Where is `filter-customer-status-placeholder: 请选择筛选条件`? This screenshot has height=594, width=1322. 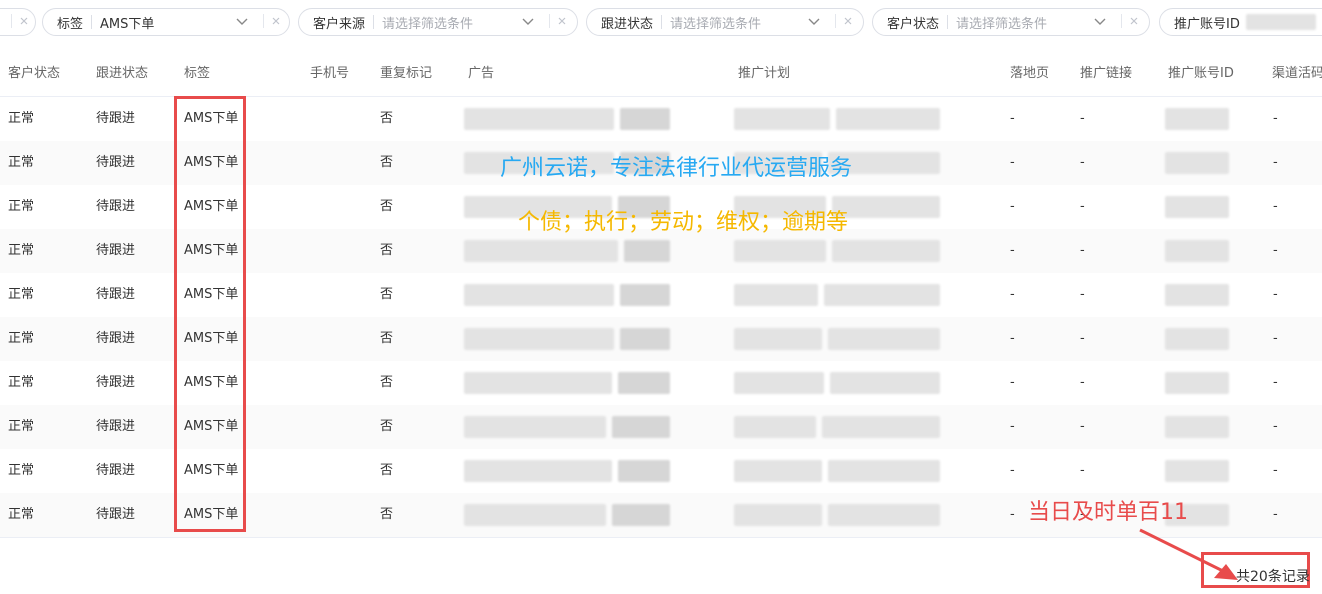
filter-customer-status-placeholder: 请选择筛选条件 is located at coordinates (1002, 24).